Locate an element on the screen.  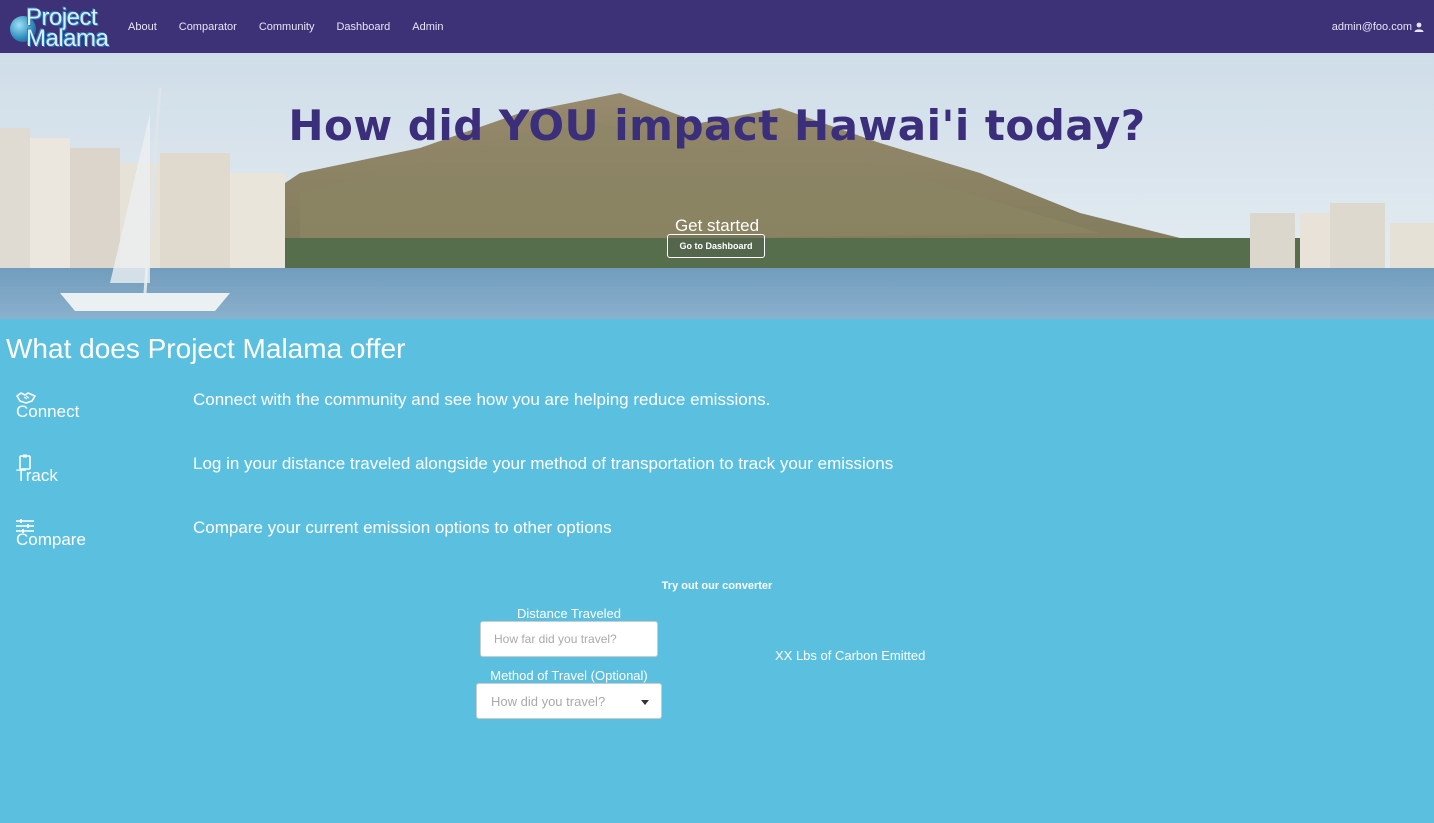
nav-link-community: Community is located at coordinates (287, 27).